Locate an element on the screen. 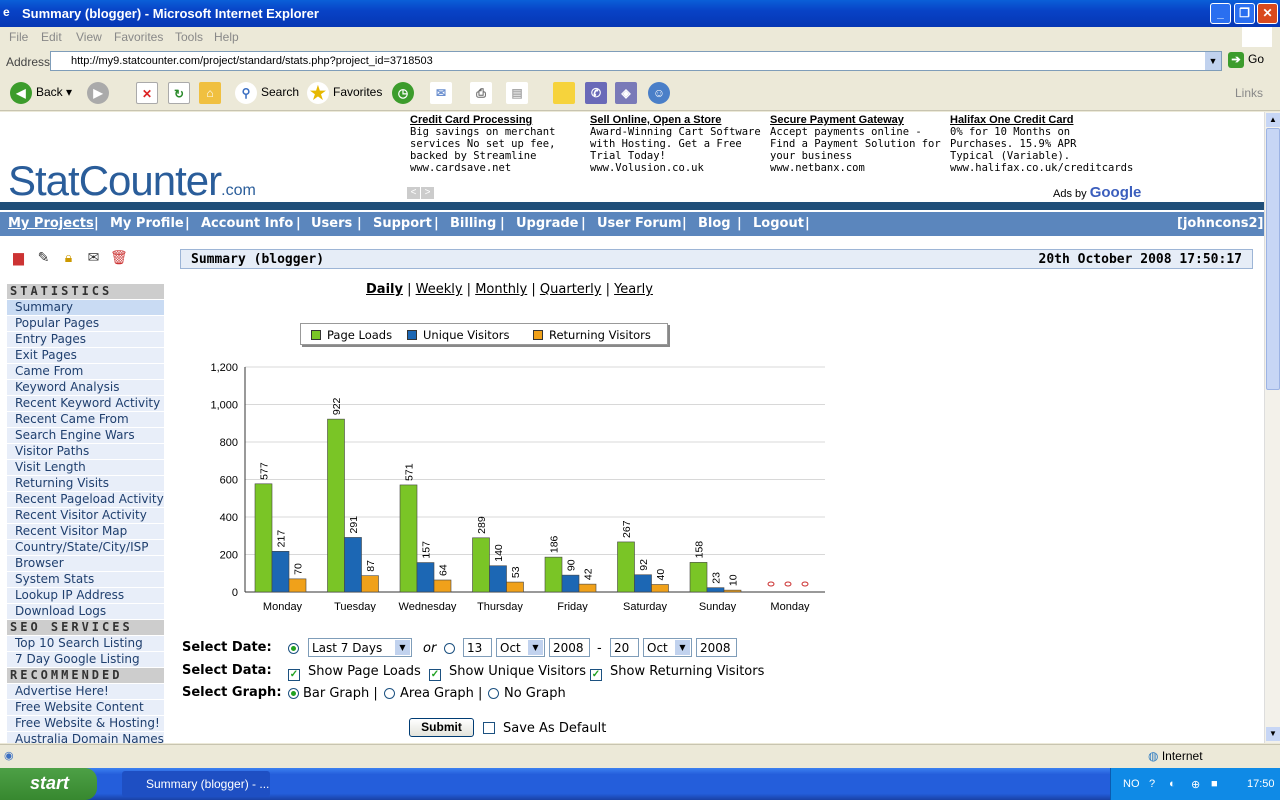  nav-blog: Blog is located at coordinates (714, 223).